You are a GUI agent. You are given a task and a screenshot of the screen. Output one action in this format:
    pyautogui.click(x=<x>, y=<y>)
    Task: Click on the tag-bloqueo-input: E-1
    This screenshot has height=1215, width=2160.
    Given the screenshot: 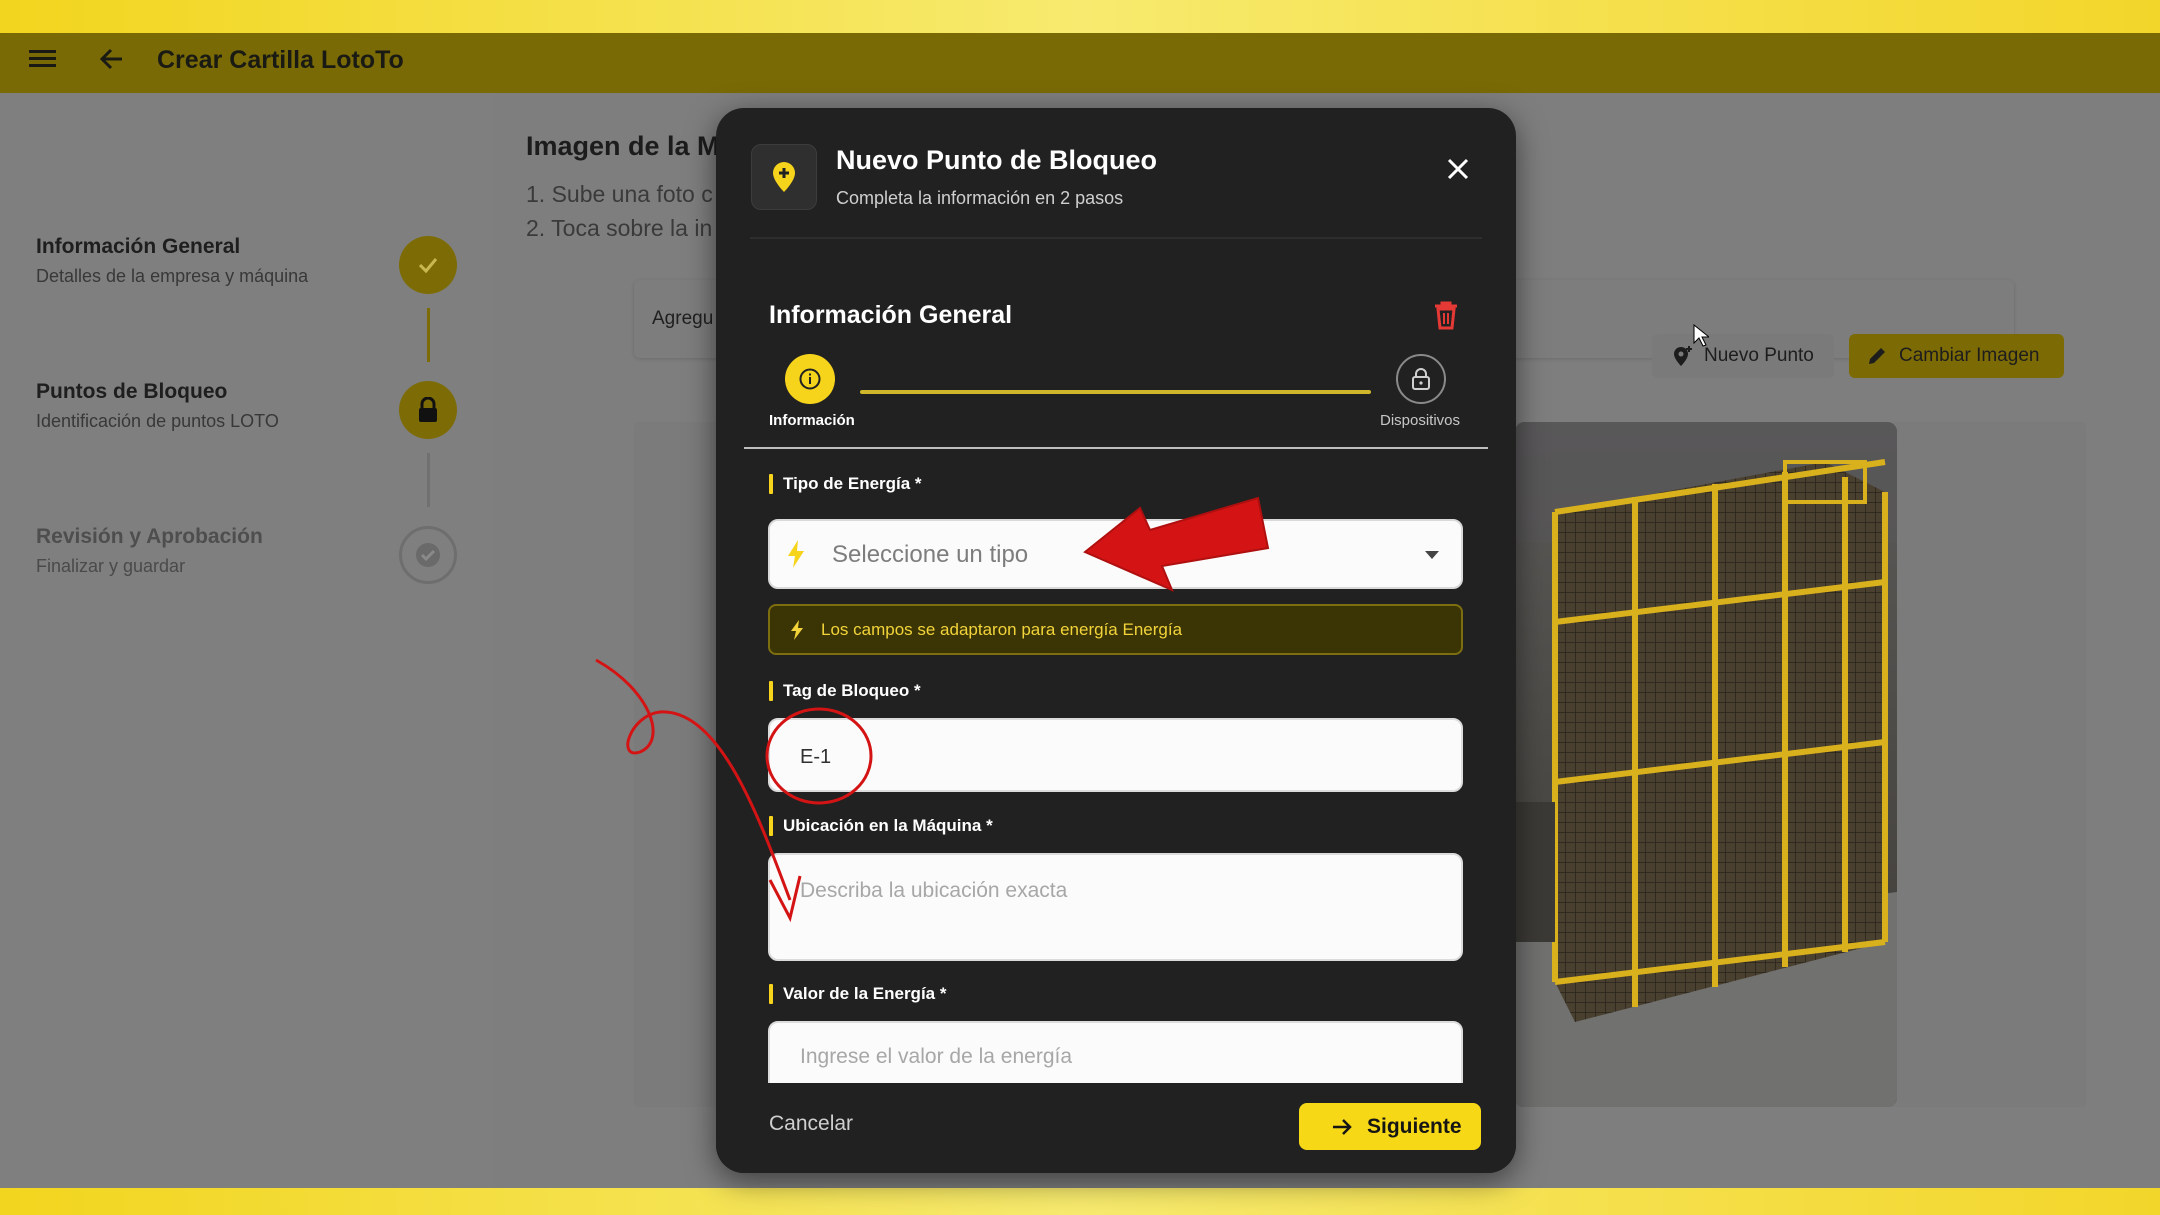 What is the action you would take?
    pyautogui.click(x=1115, y=755)
    